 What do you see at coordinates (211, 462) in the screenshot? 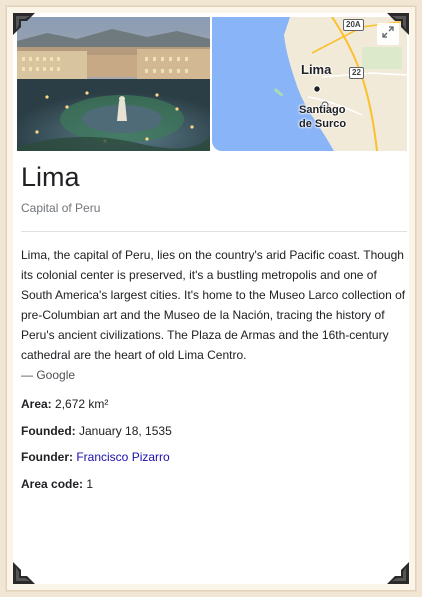
I see `fact-founder: Founder: Francisco Pizarro` at bounding box center [211, 462].